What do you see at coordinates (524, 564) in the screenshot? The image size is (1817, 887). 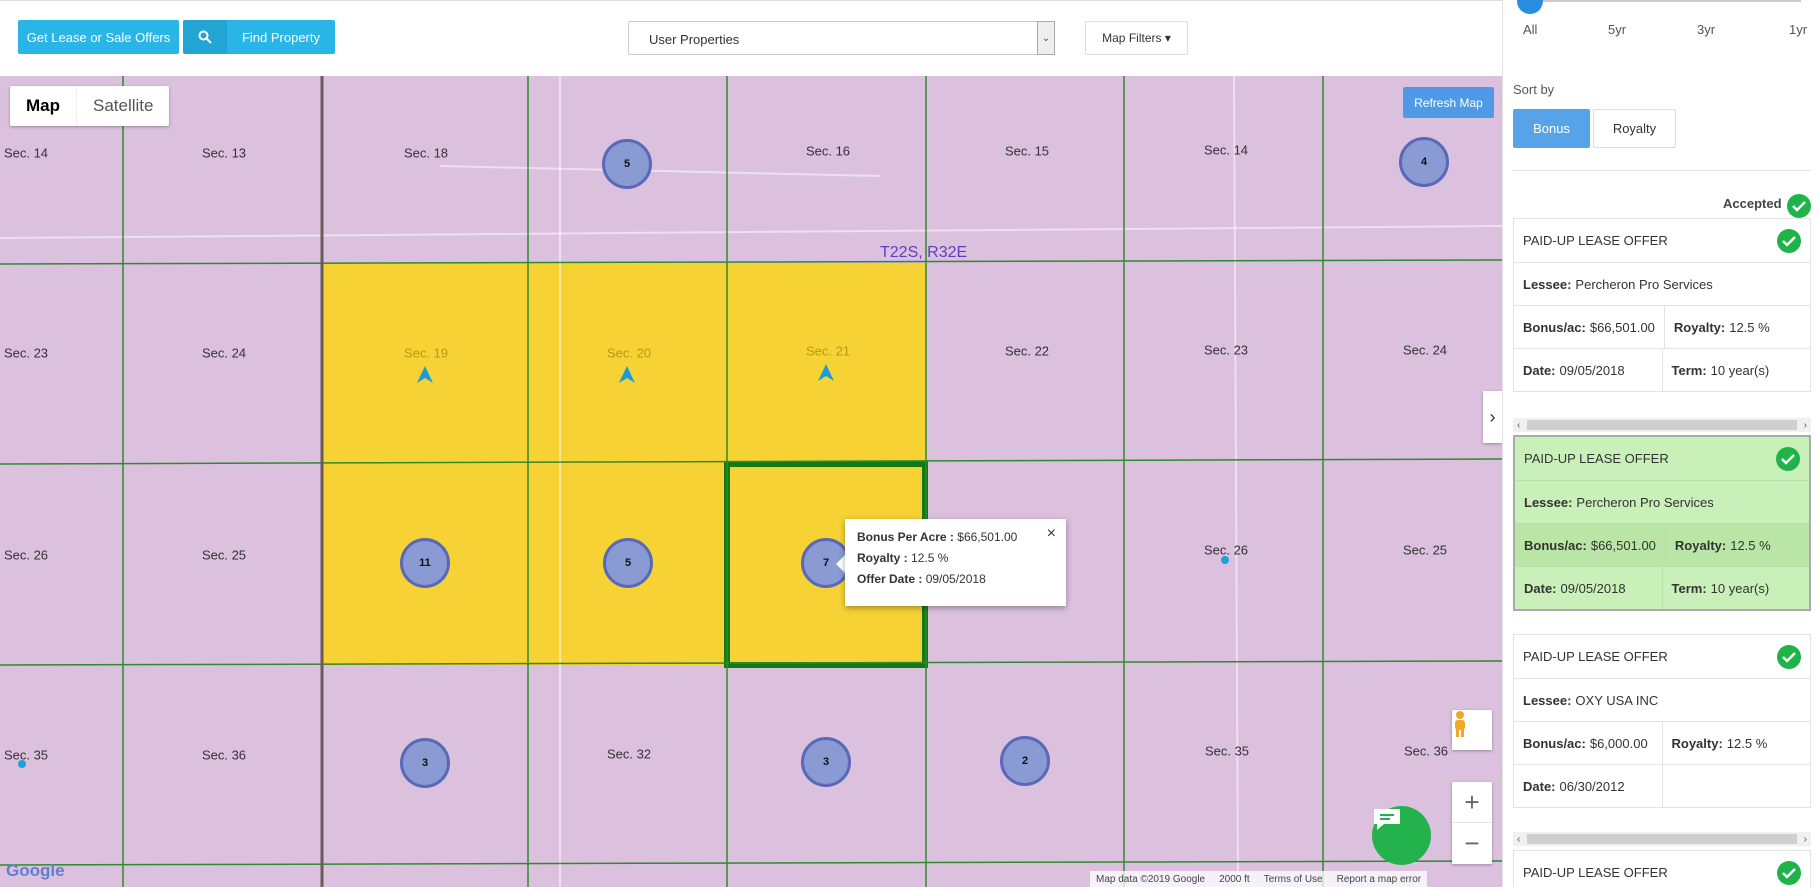 I see `selected-section-fill` at bounding box center [524, 564].